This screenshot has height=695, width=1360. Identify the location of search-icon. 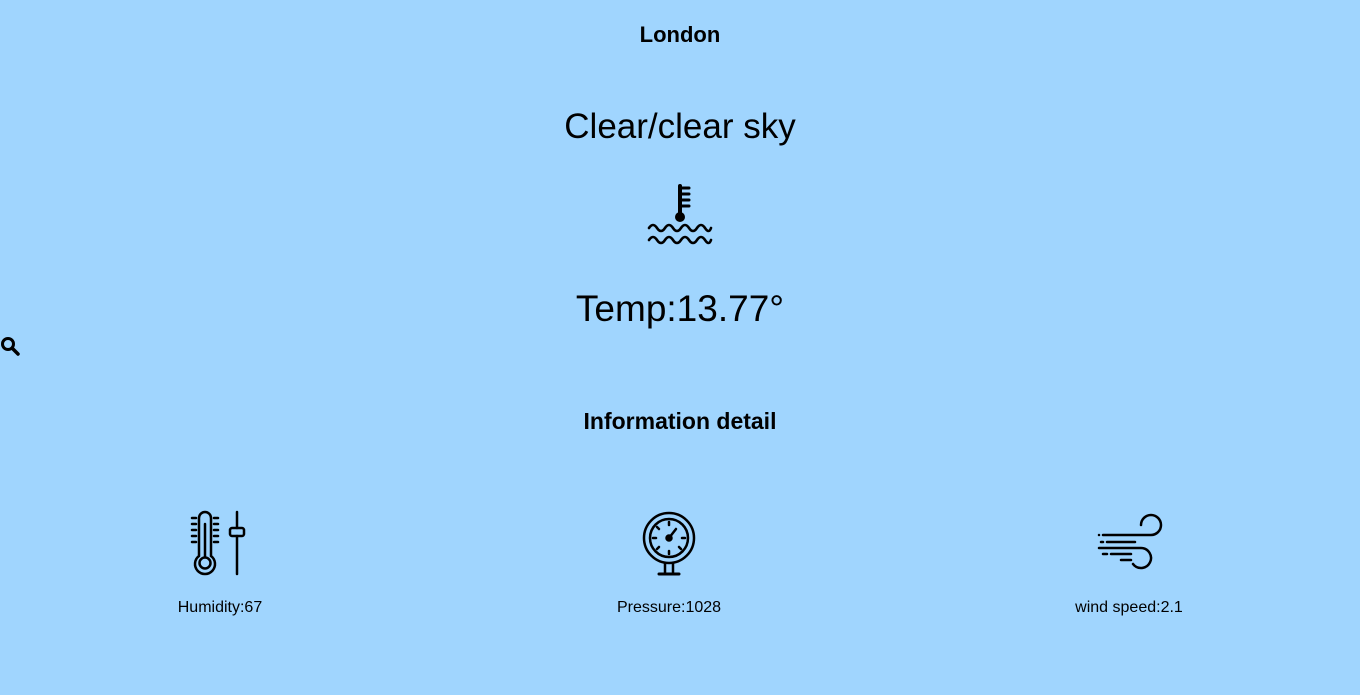
(10, 346).